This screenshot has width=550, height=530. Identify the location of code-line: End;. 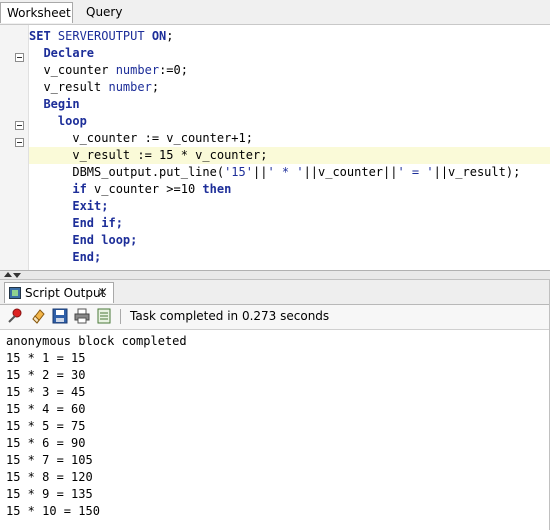
(289, 257).